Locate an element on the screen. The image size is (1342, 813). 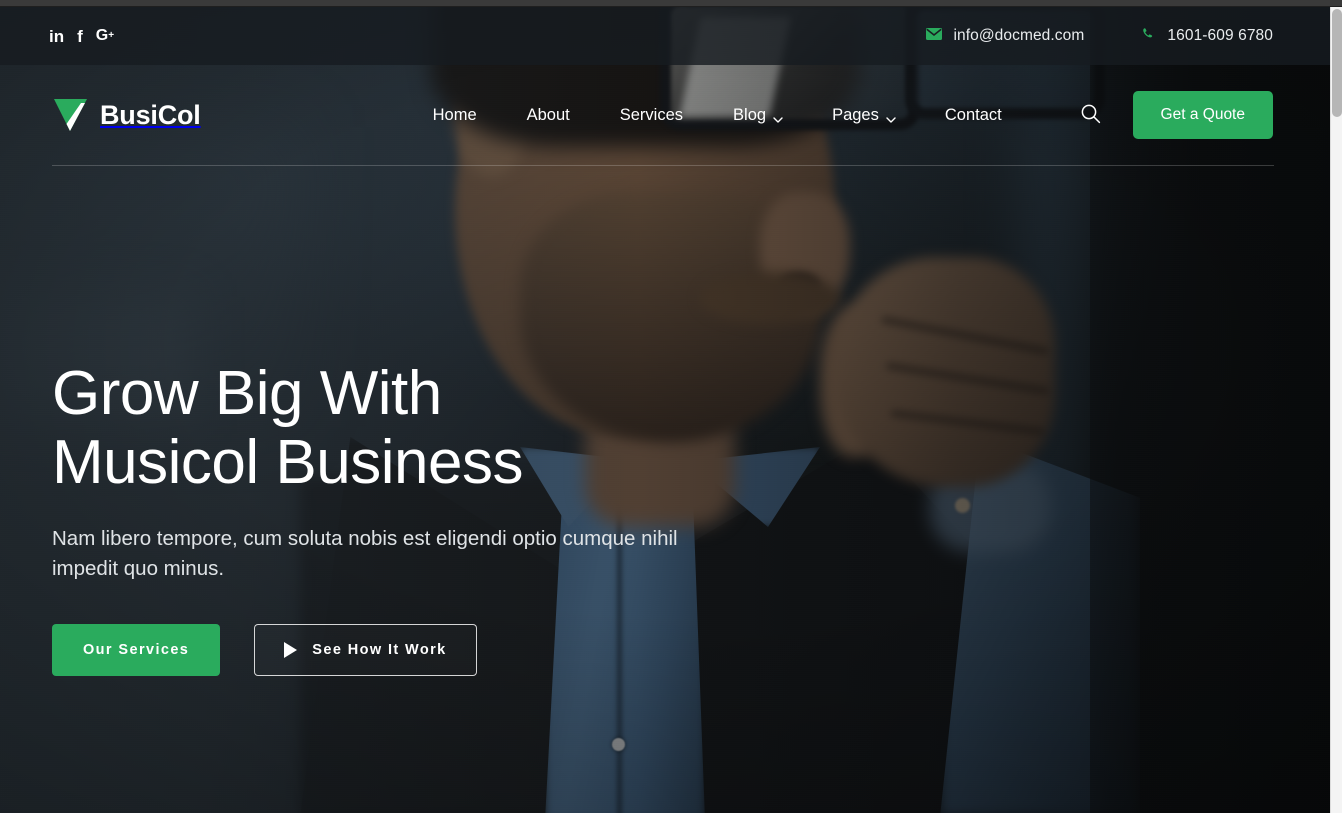
facebook-icon: f is located at coordinates (80, 36).